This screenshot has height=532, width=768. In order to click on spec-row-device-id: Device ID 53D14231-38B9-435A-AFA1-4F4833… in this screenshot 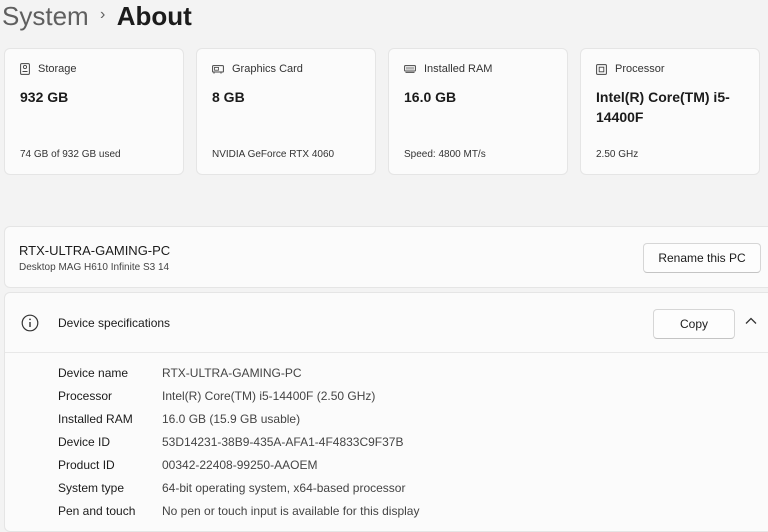, I will do `click(238, 441)`.